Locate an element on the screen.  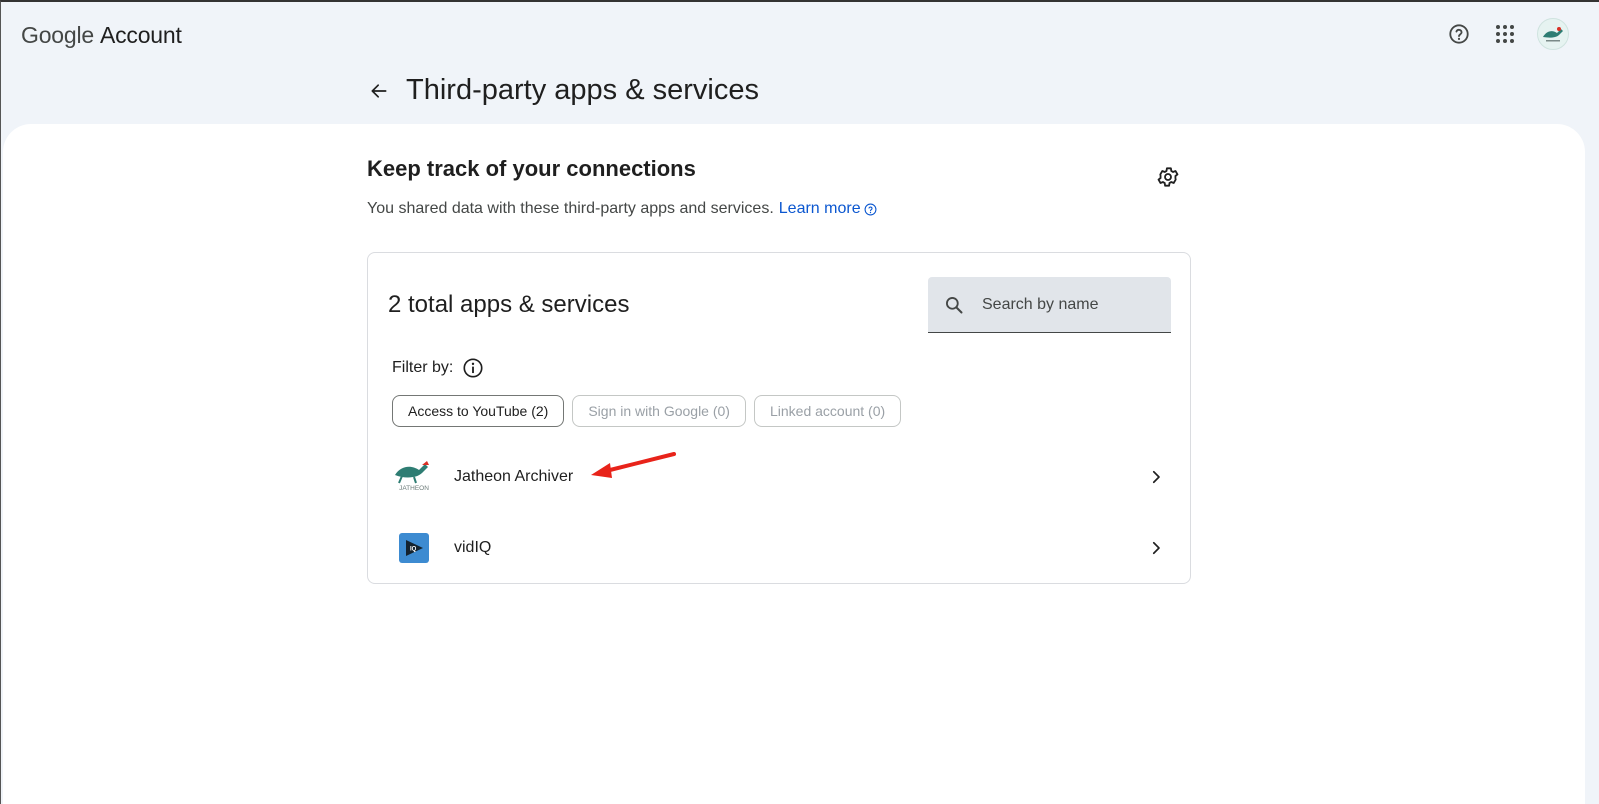
brand-account: Account is located at coordinates (140, 35).